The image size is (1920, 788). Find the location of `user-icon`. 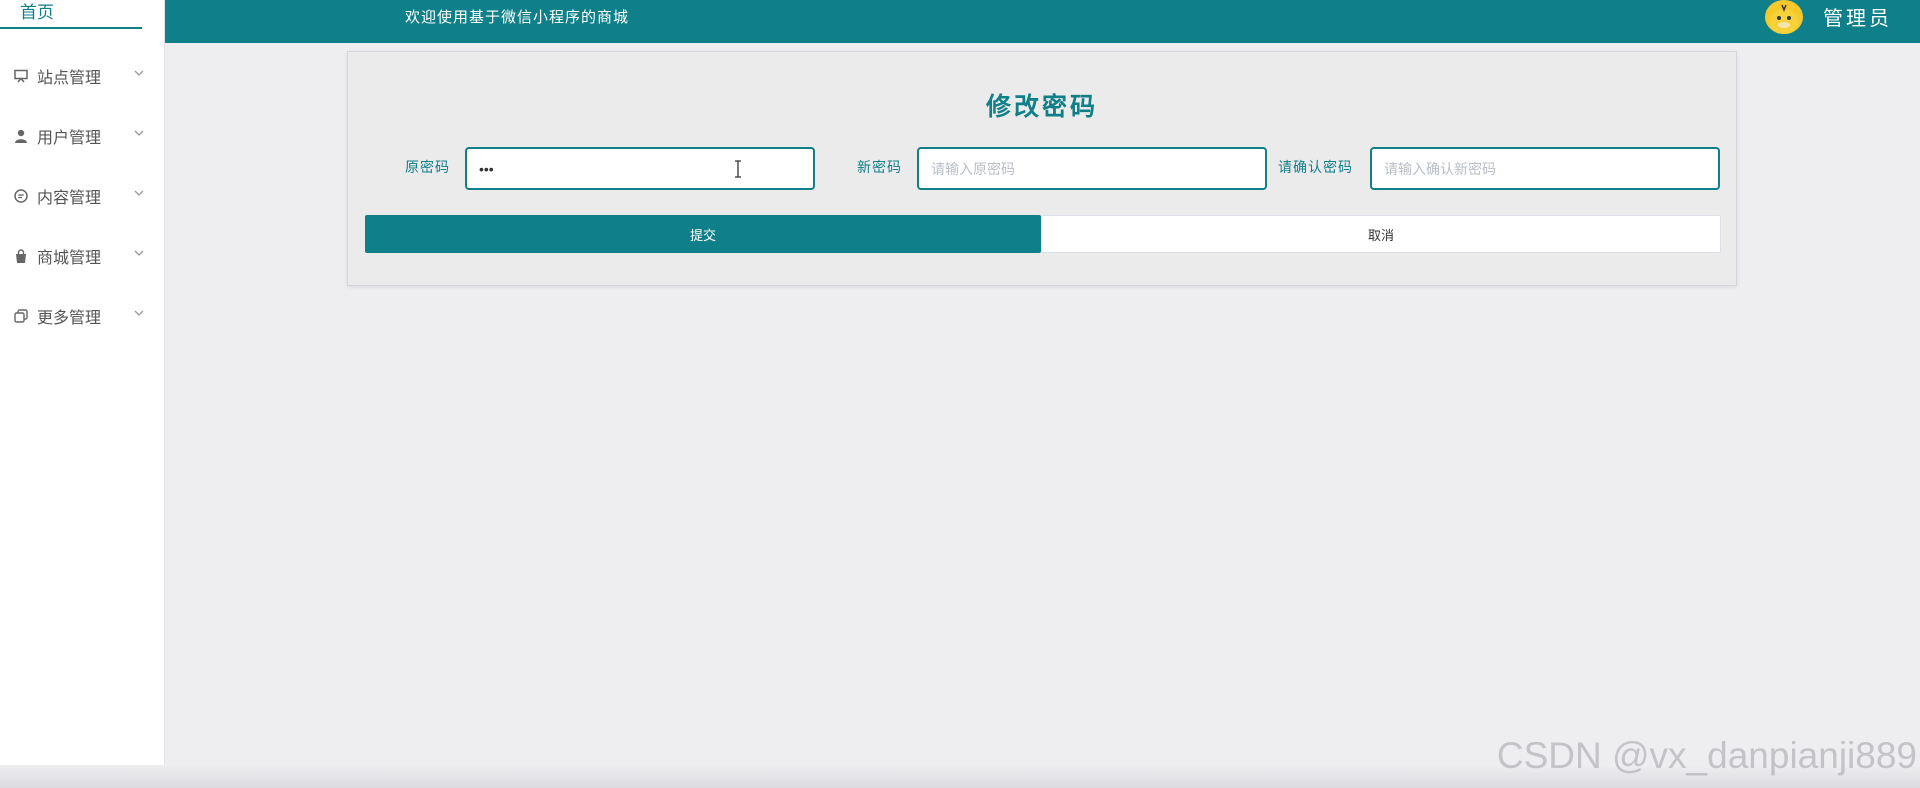

user-icon is located at coordinates (21, 136).